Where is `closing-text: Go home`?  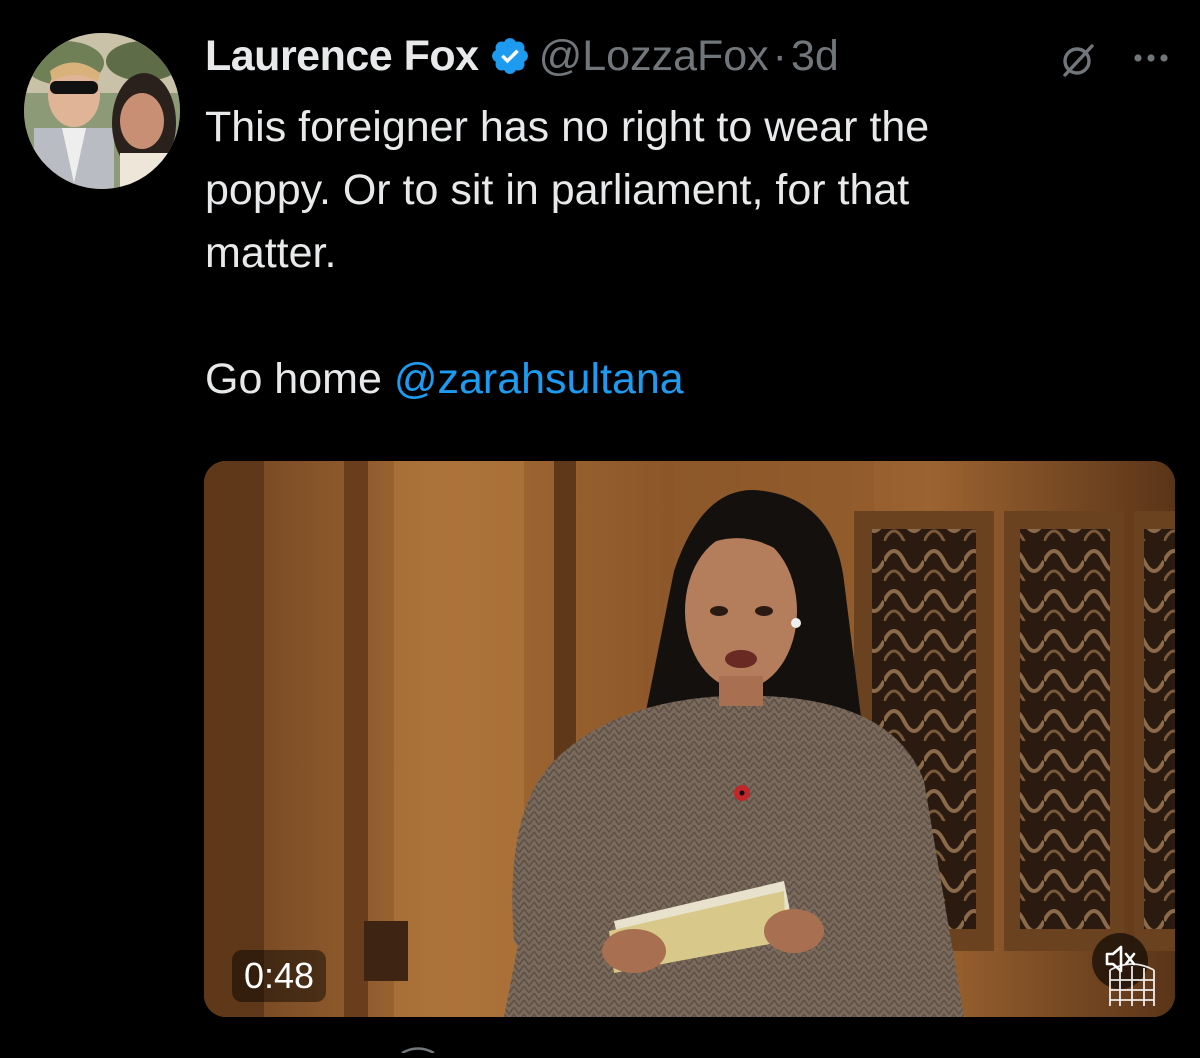
closing-text: Go home is located at coordinates (293, 379).